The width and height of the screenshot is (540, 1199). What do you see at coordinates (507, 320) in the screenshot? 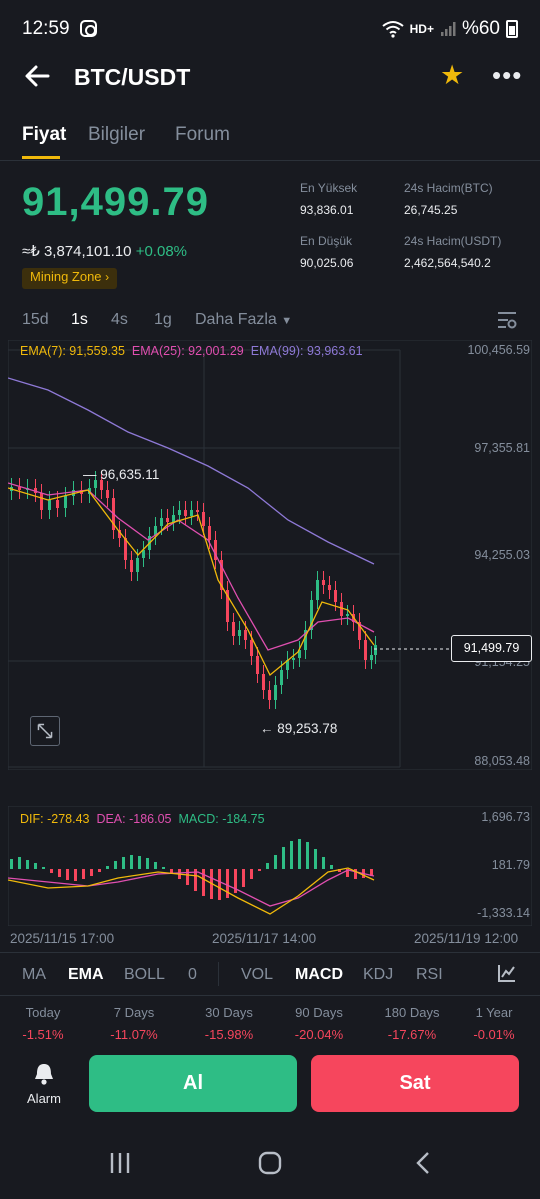
I see `chart-settings-icon` at bounding box center [507, 320].